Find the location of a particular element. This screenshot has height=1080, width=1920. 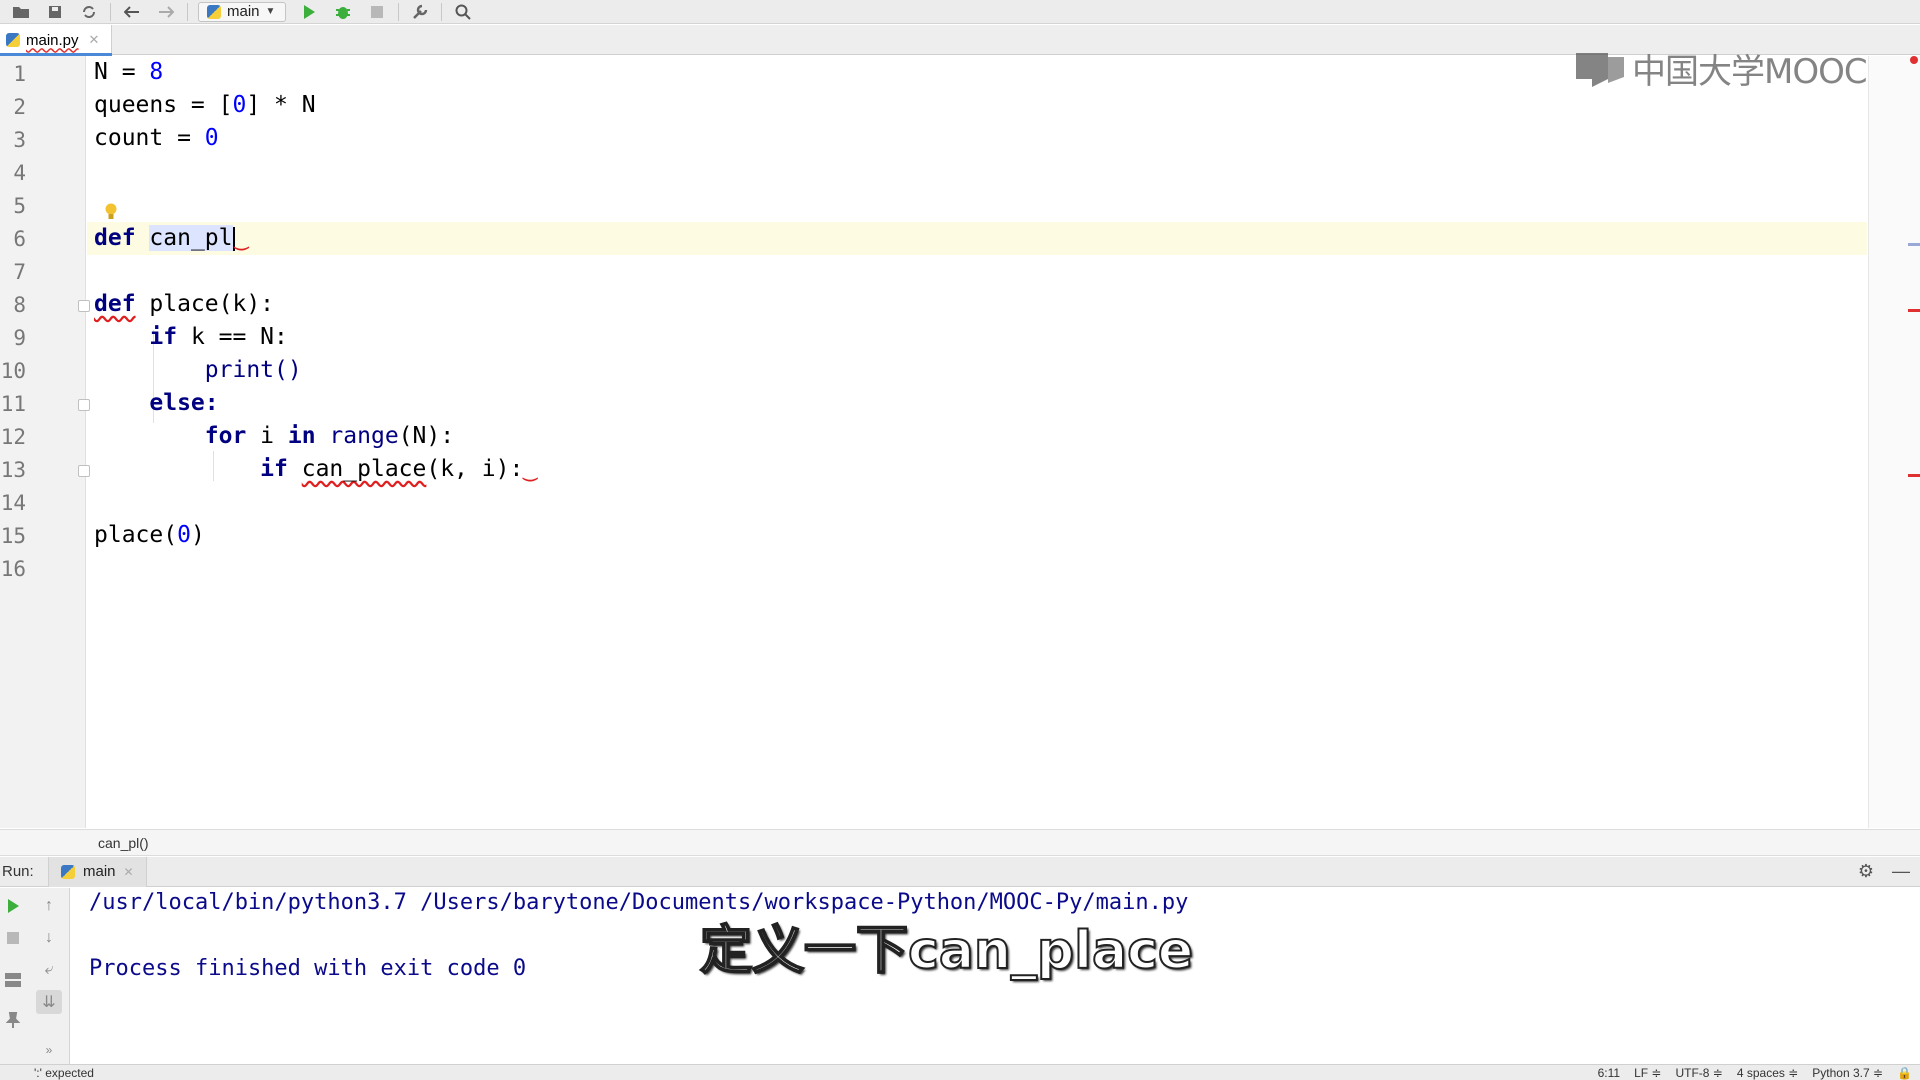

forward-icon is located at coordinates (166, 12).